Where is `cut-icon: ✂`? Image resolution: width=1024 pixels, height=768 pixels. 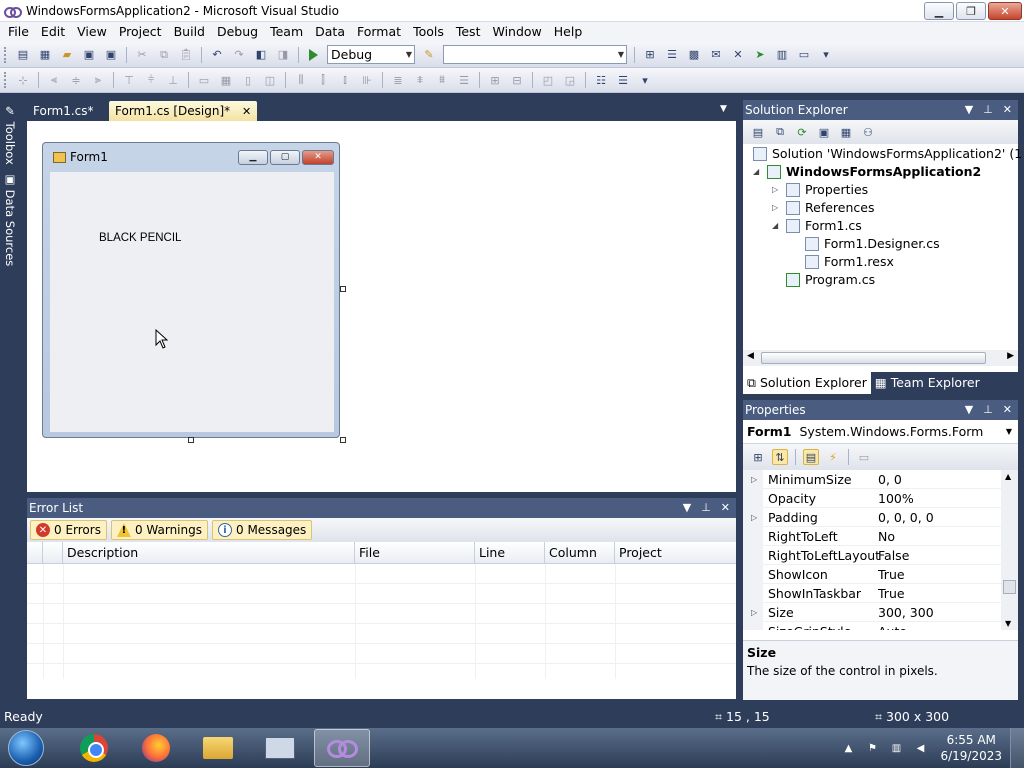
cut-icon: ✂ is located at coordinates (142, 55).